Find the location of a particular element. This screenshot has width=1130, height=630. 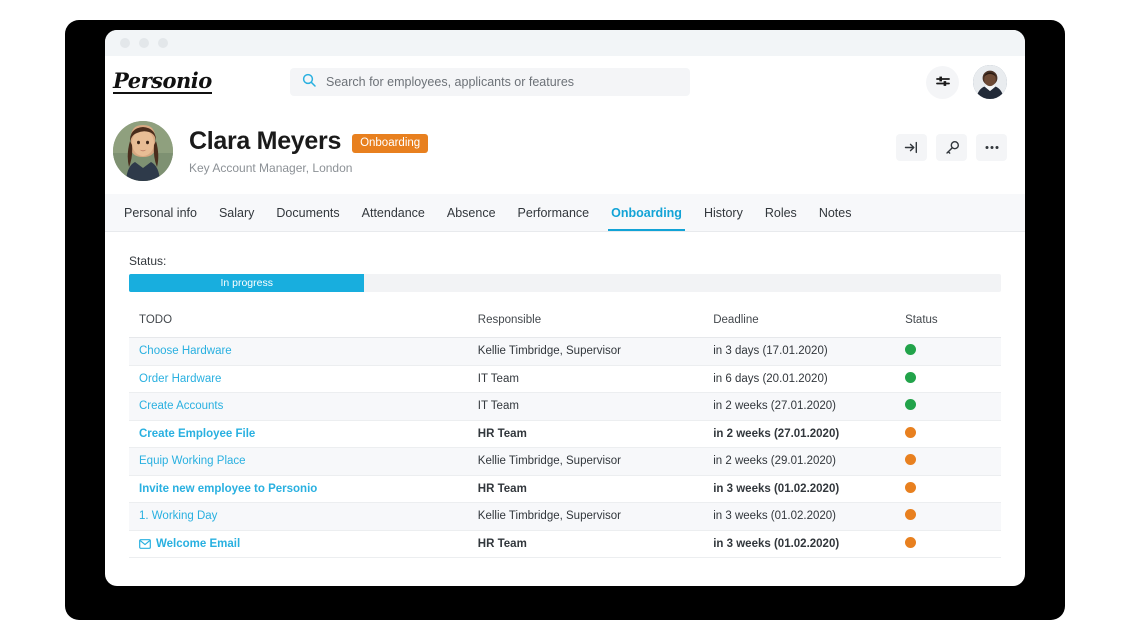

tab-personal-info: Personal info is located at coordinates (160, 212).